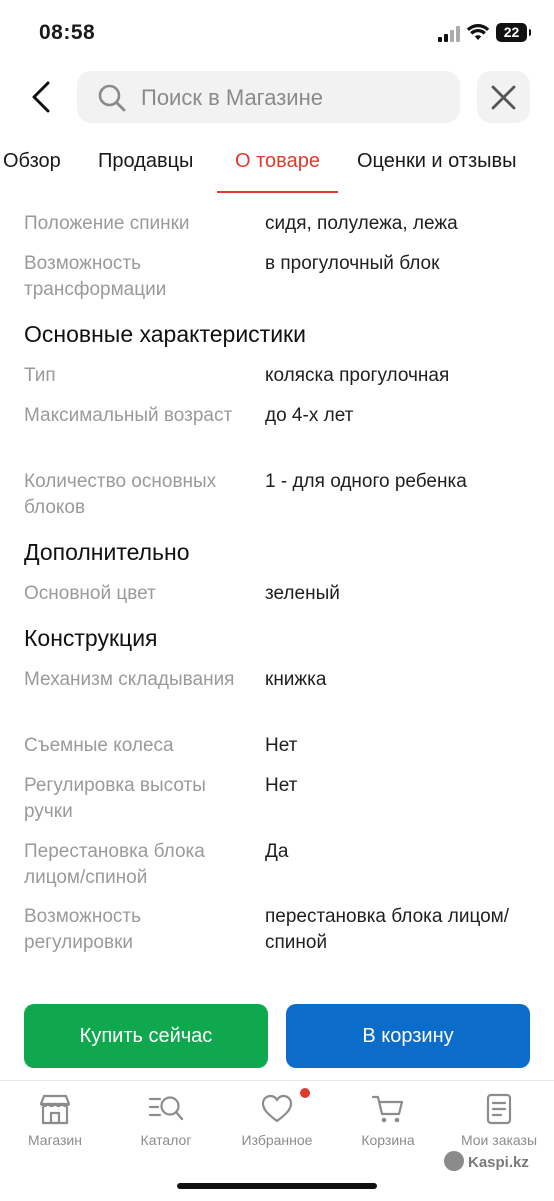 The image size is (554, 1201). I want to click on status-bar: 08:58 22, so click(277, 33).